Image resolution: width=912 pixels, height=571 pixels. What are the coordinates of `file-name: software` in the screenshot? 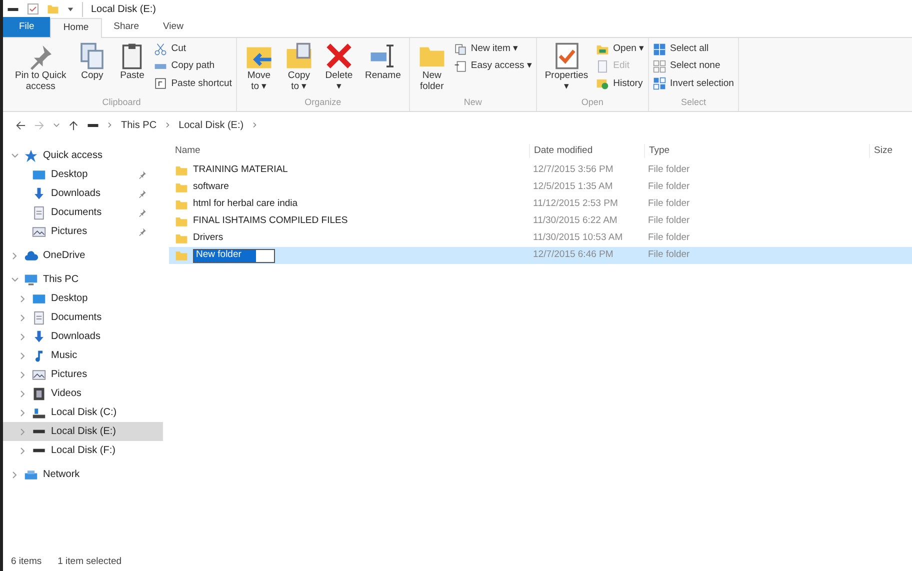 It's located at (211, 187).